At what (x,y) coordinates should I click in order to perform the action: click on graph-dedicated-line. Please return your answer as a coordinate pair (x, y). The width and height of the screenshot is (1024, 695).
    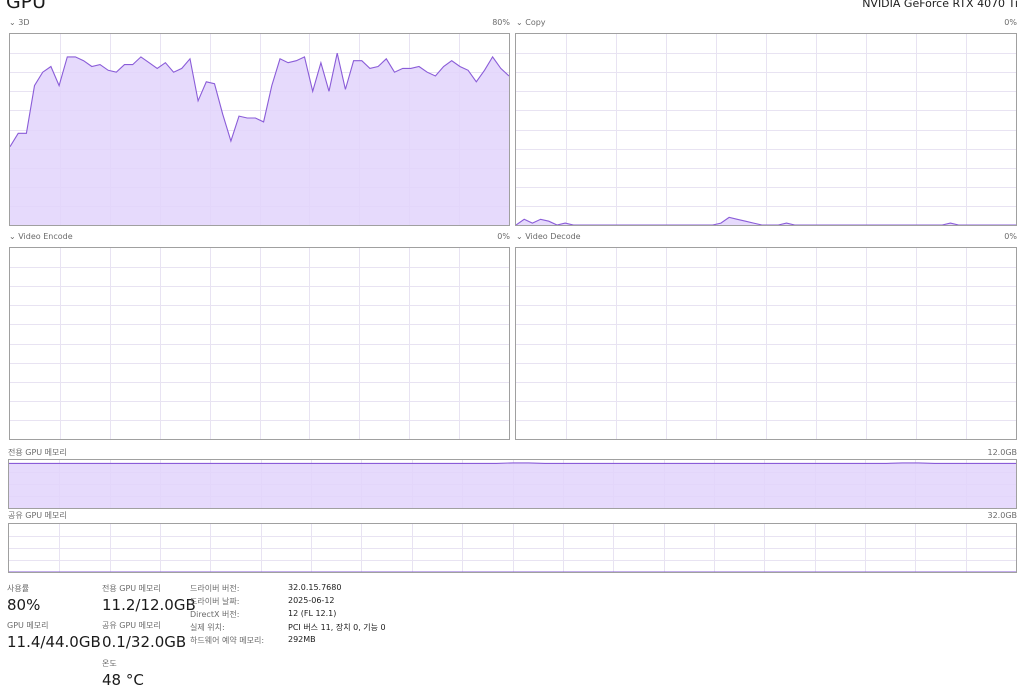
    Looking at the image, I should click on (512, 463).